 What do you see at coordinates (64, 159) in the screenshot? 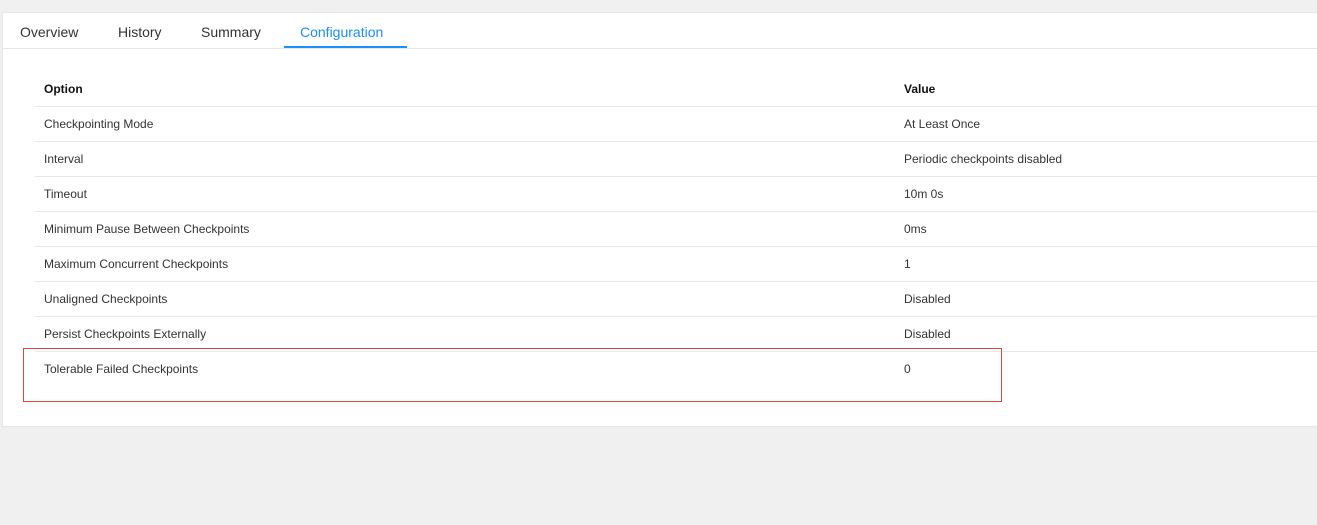
I see `option-cell: Interval` at bounding box center [64, 159].